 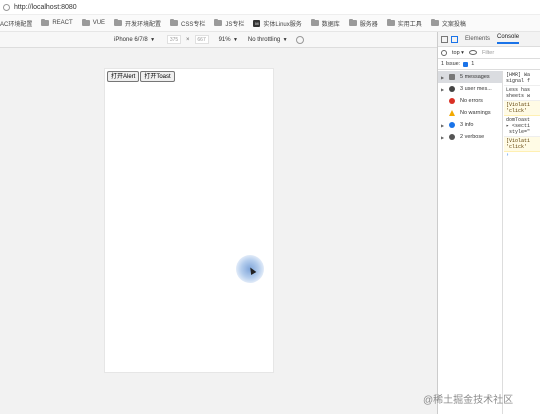 I want to click on sidebar-item-errors: No errors, so click(x=470, y=101).